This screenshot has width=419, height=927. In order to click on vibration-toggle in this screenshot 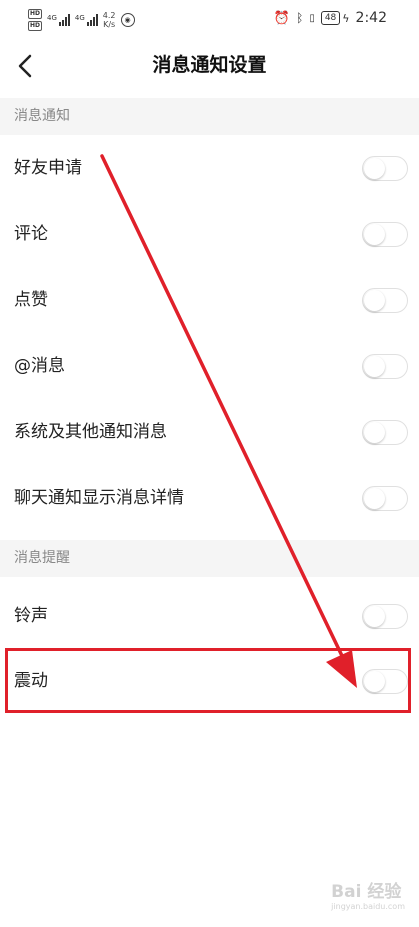, I will do `click(385, 681)`.